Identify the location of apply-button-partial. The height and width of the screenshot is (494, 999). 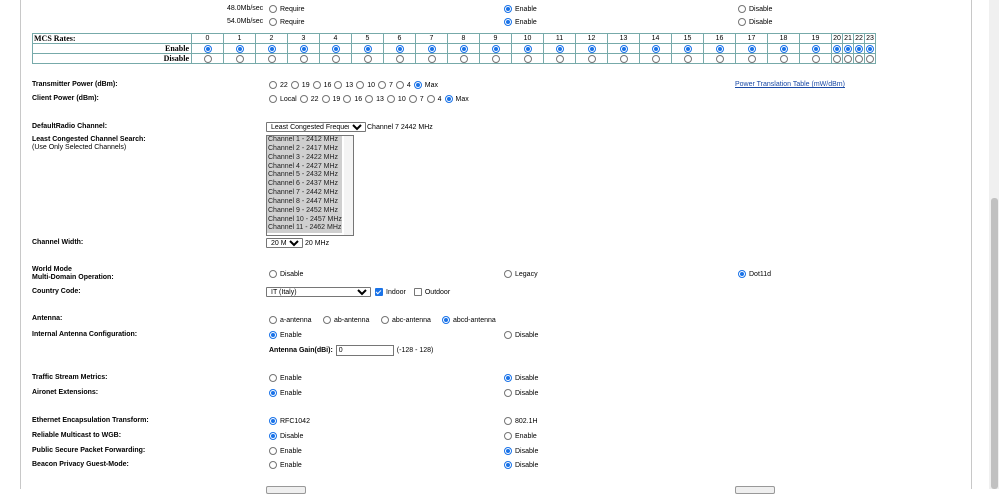
(286, 490).